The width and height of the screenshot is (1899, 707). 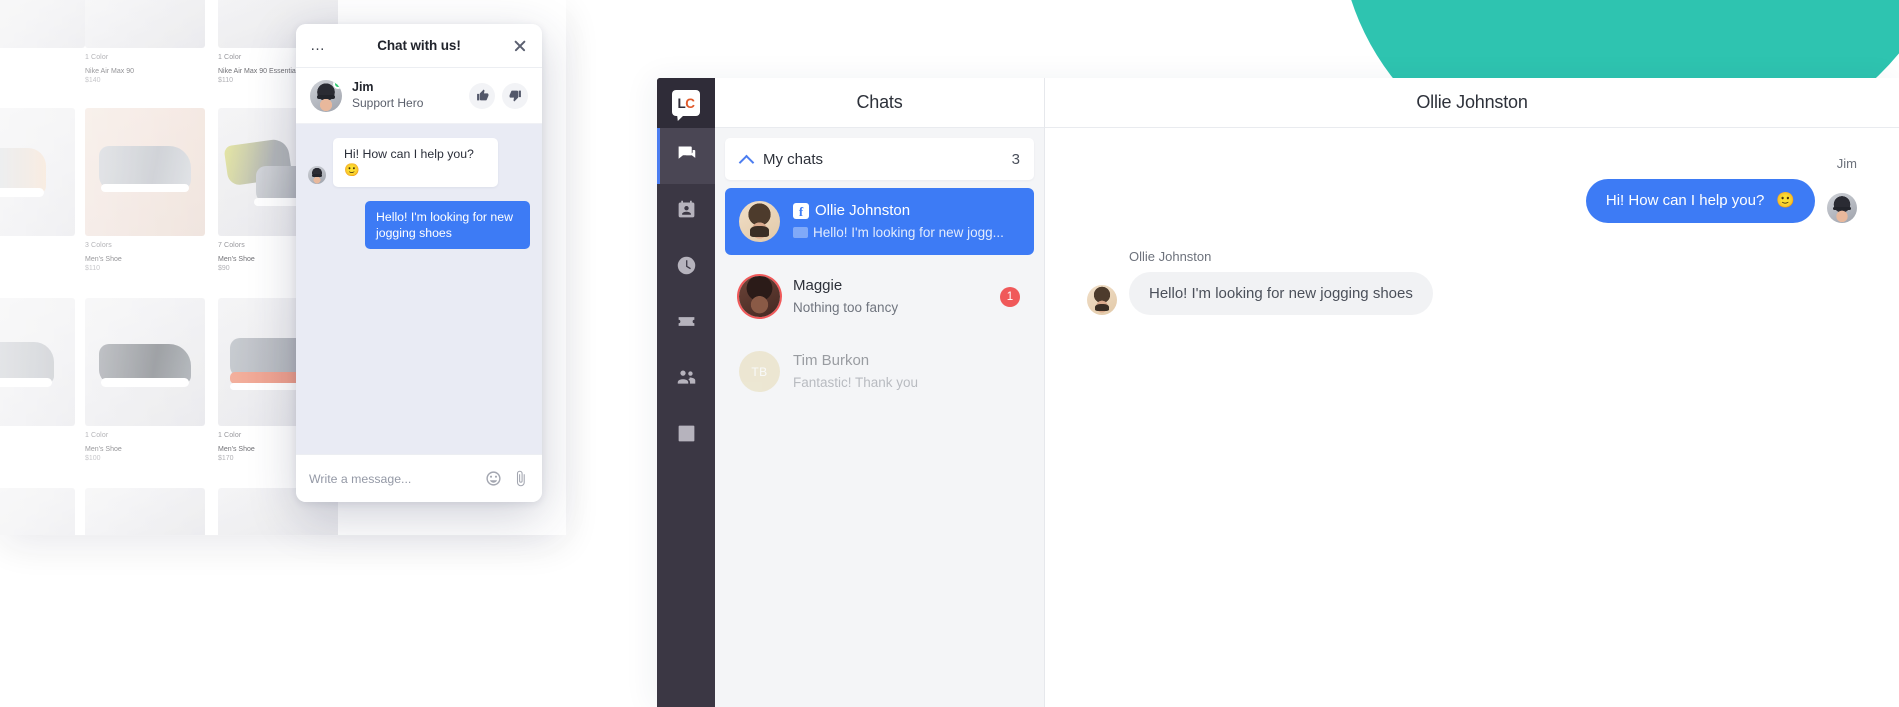 I want to click on ticket-icon, so click(x=686, y=324).